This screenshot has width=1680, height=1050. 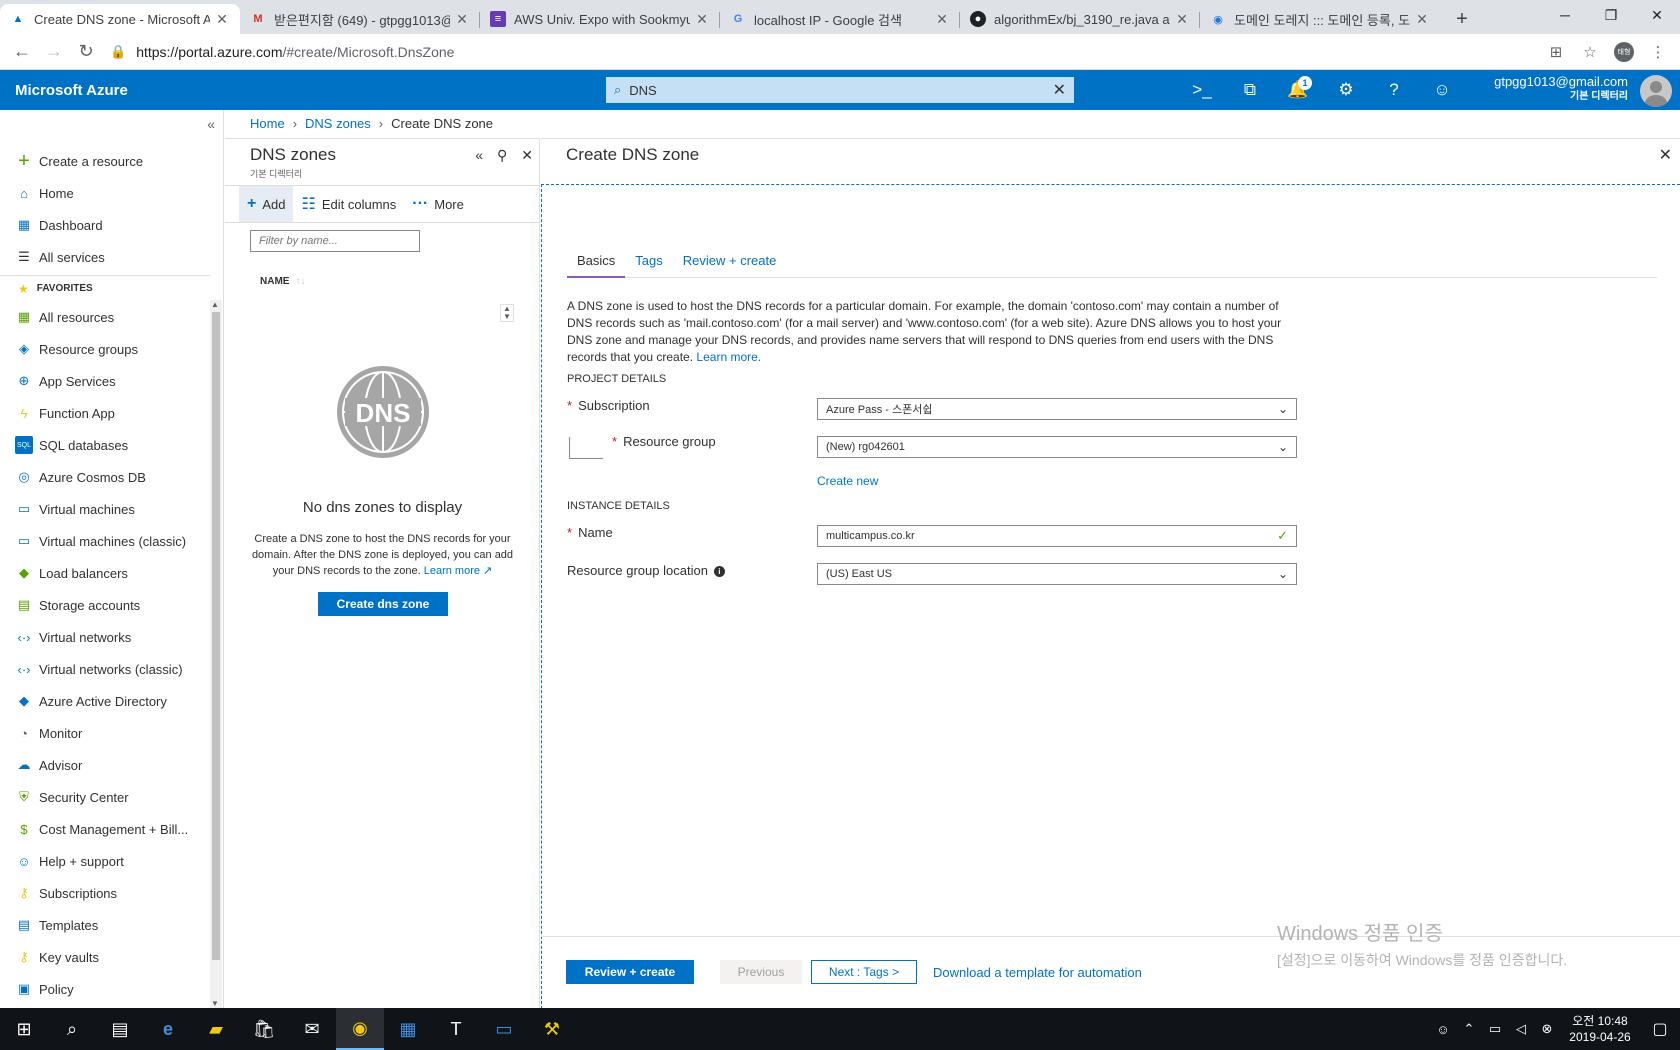 What do you see at coordinates (456, 1029) in the screenshot?
I see `app-icon-t: T` at bounding box center [456, 1029].